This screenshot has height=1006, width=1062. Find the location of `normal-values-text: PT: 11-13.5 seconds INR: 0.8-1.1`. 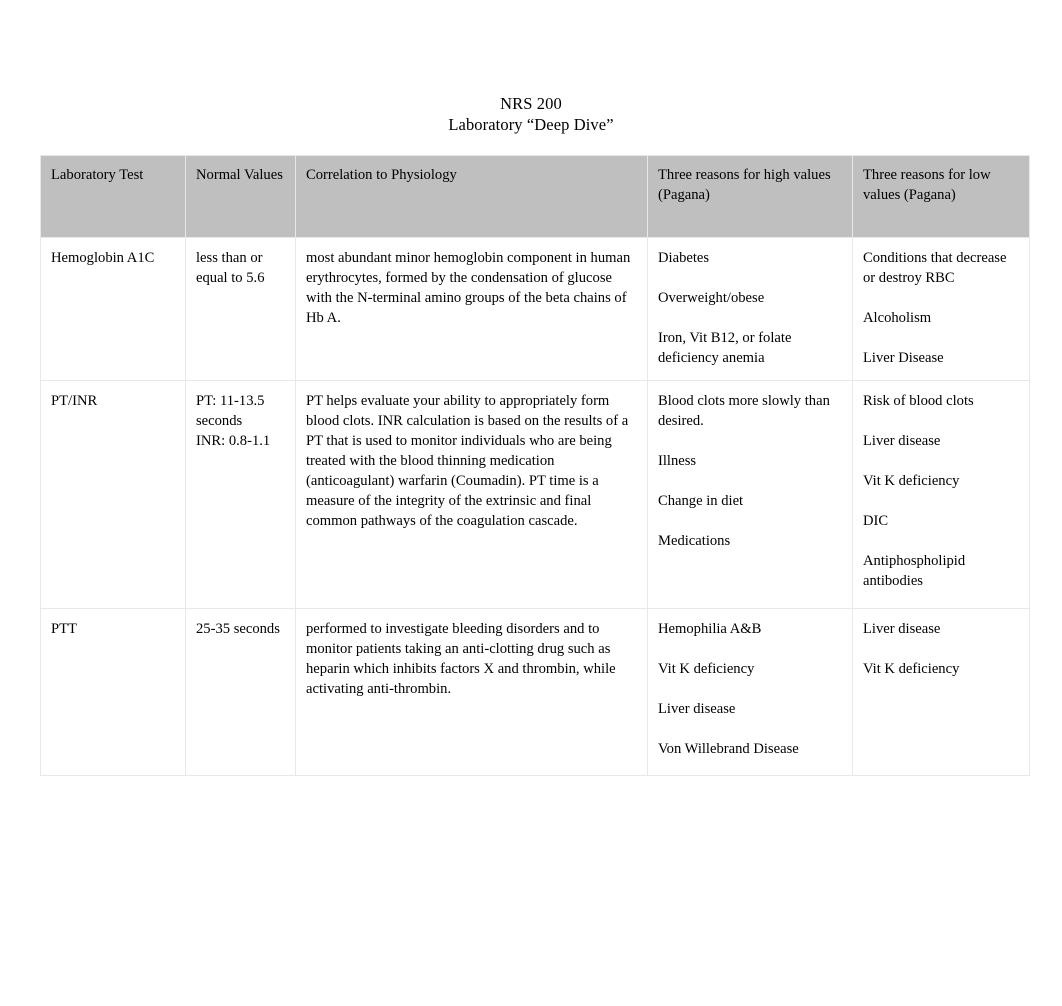

normal-values-text: PT: 11-13.5 seconds INR: 0.8-1.1 is located at coordinates (233, 421).